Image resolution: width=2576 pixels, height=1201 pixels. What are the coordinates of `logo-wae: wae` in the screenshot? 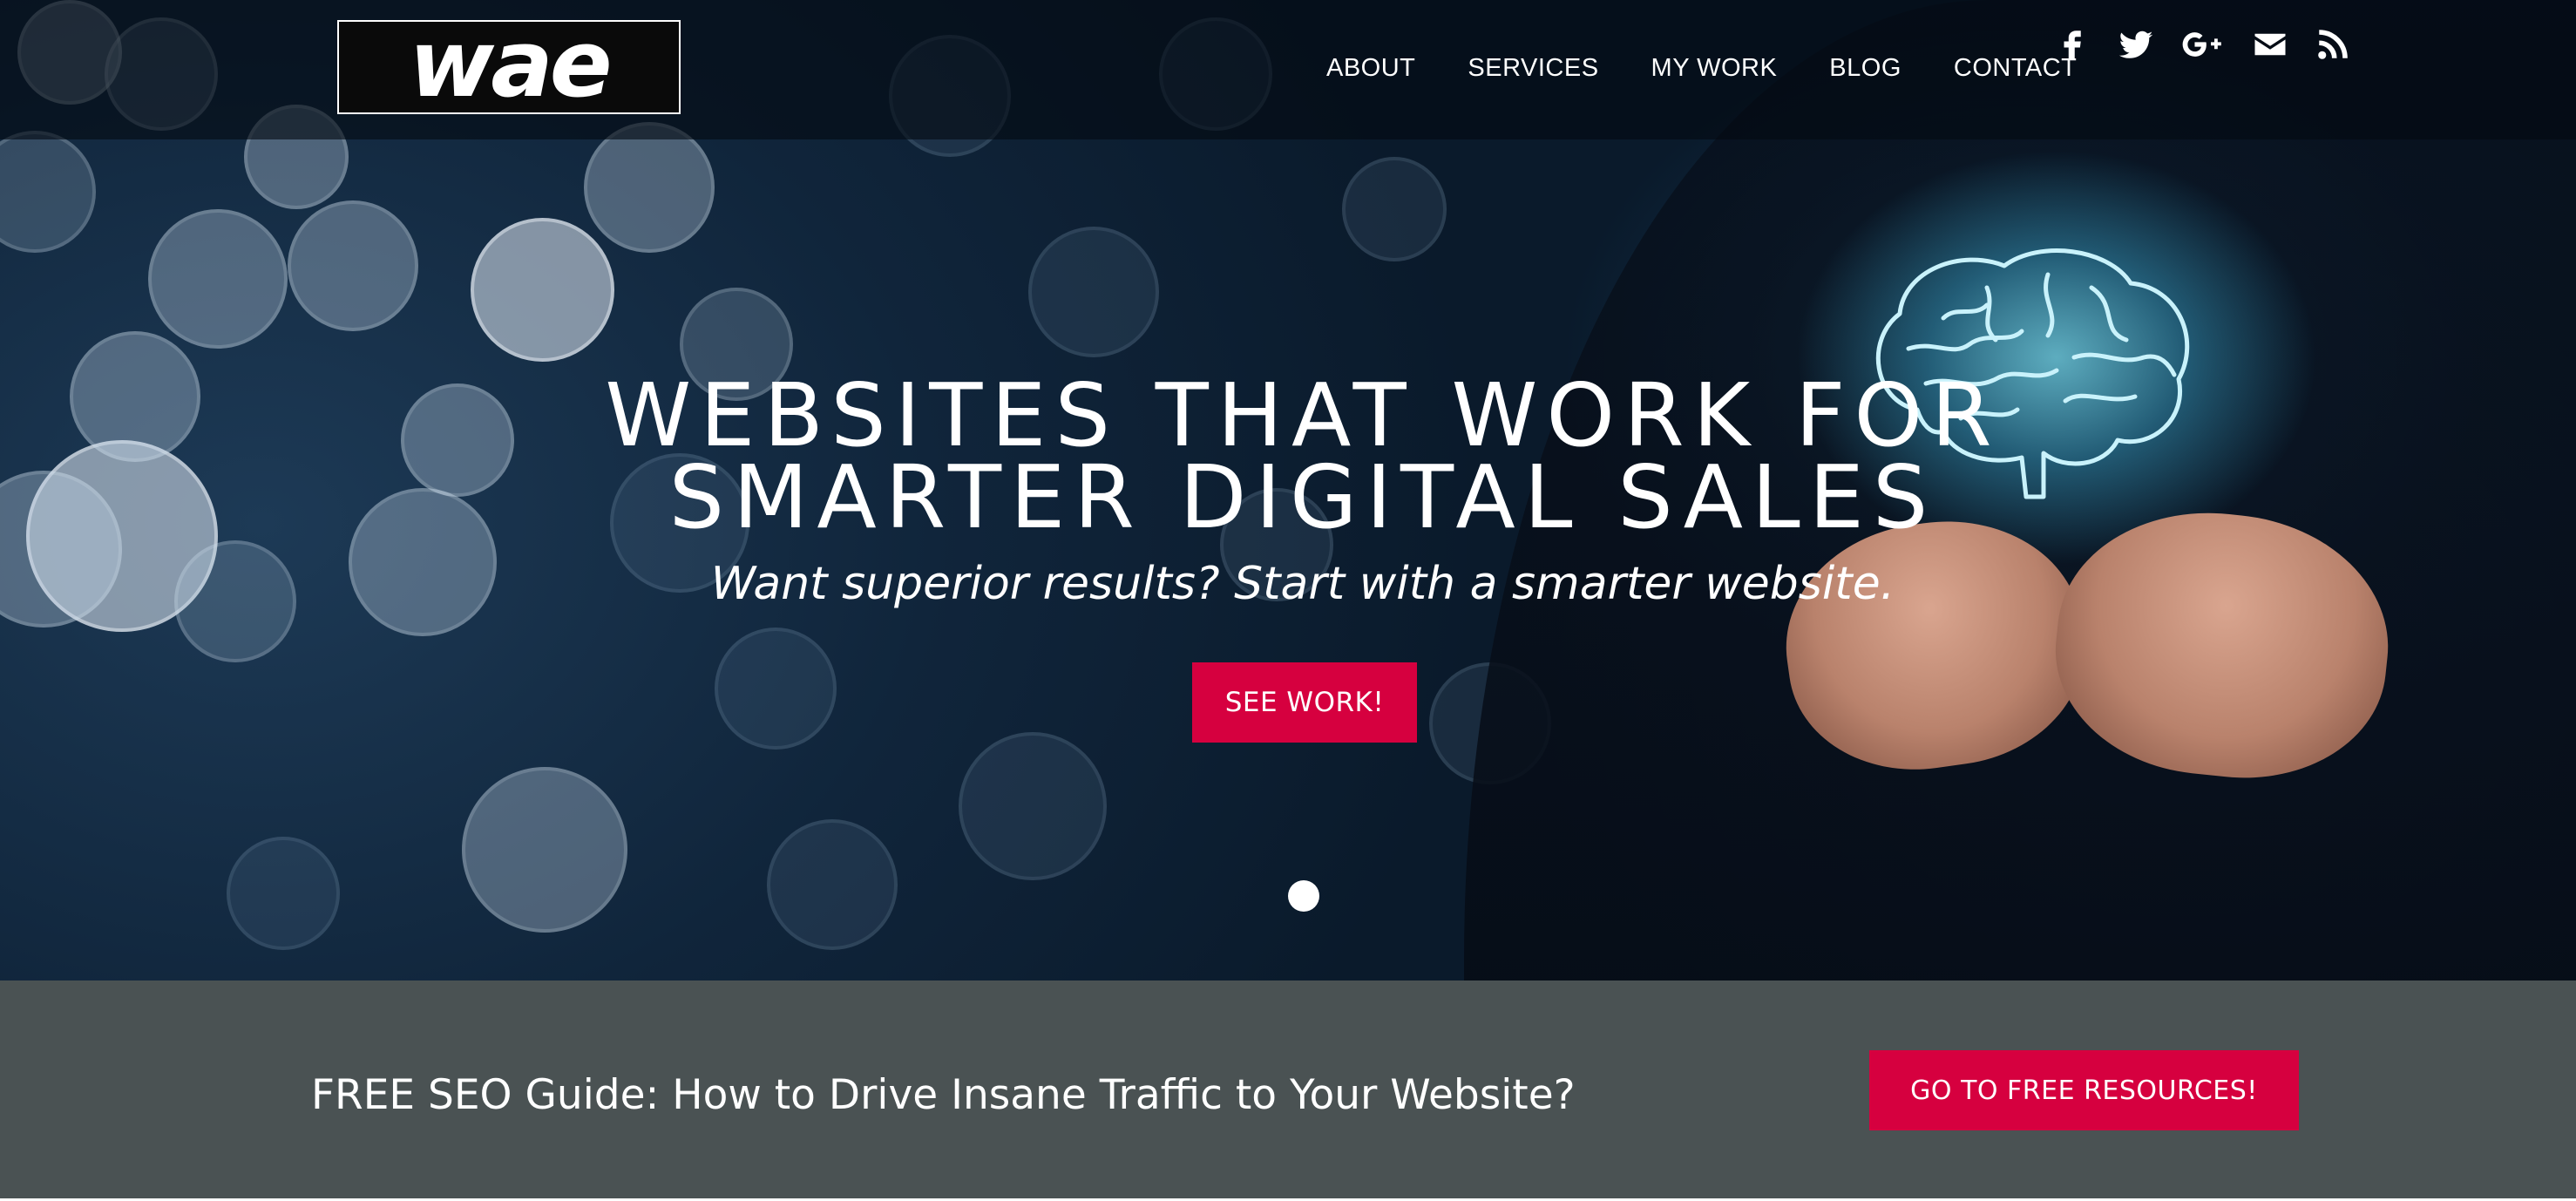 It's located at (510, 67).